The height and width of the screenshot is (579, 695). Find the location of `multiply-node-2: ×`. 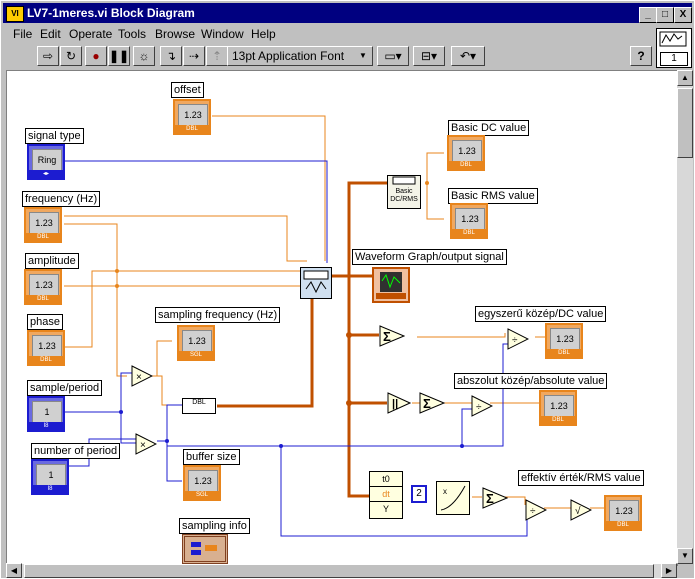

multiply-node-2: × is located at coordinates (146, 444).